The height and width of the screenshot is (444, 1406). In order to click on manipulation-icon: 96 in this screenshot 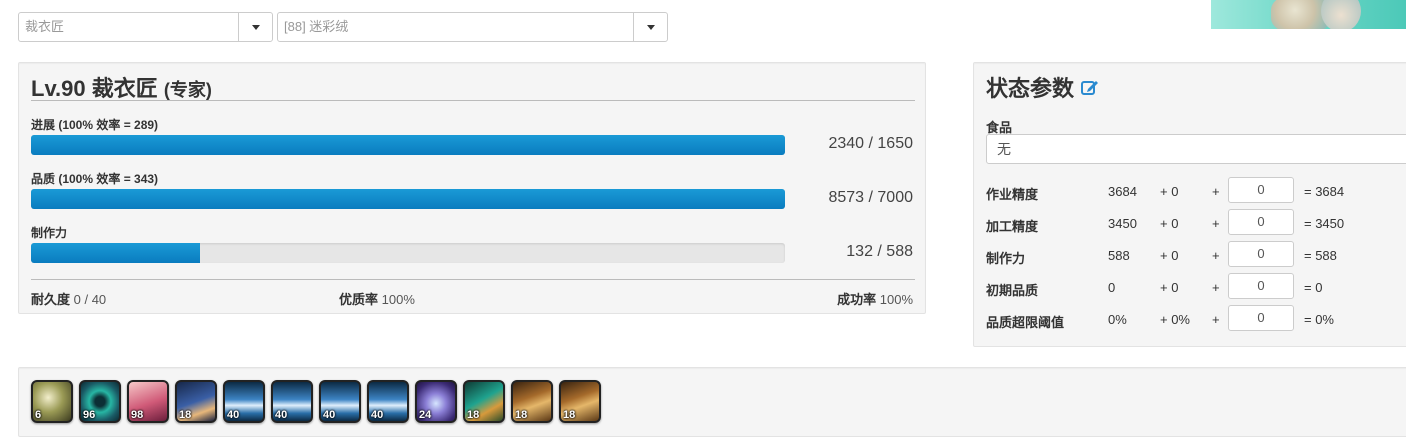, I will do `click(100, 401)`.